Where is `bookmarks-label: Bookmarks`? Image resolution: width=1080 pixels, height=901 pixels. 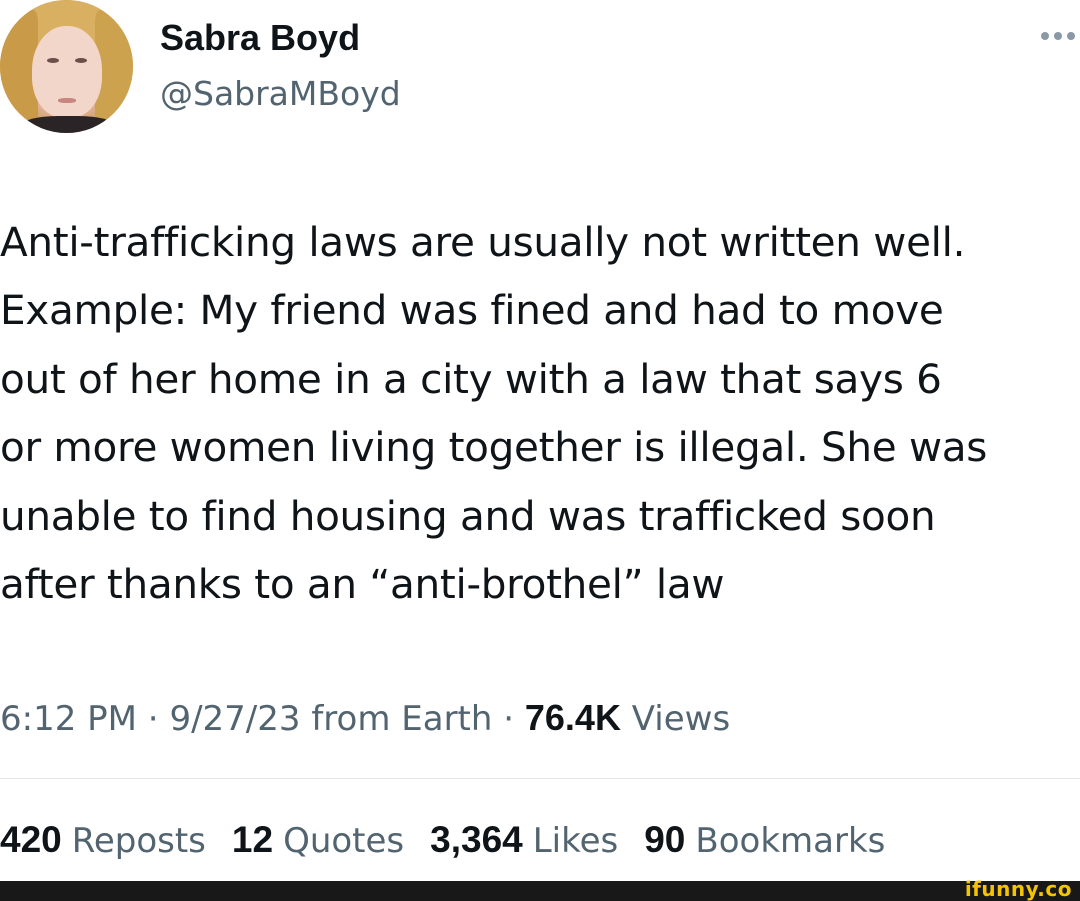 bookmarks-label: Bookmarks is located at coordinates (790, 841).